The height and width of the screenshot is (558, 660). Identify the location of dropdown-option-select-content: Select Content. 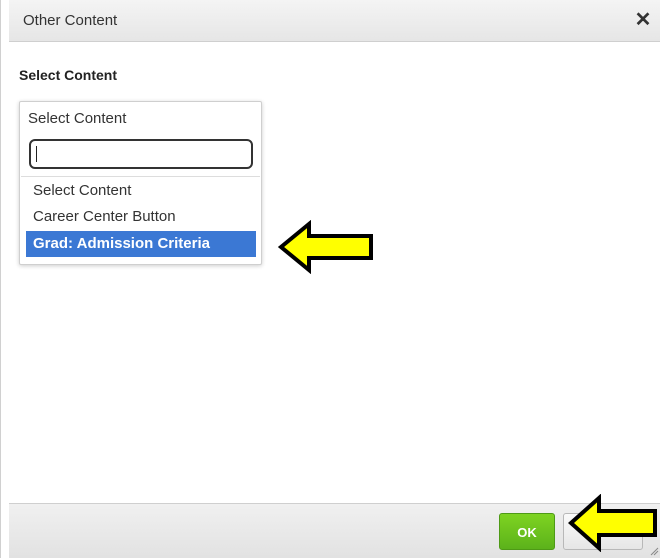
(141, 191).